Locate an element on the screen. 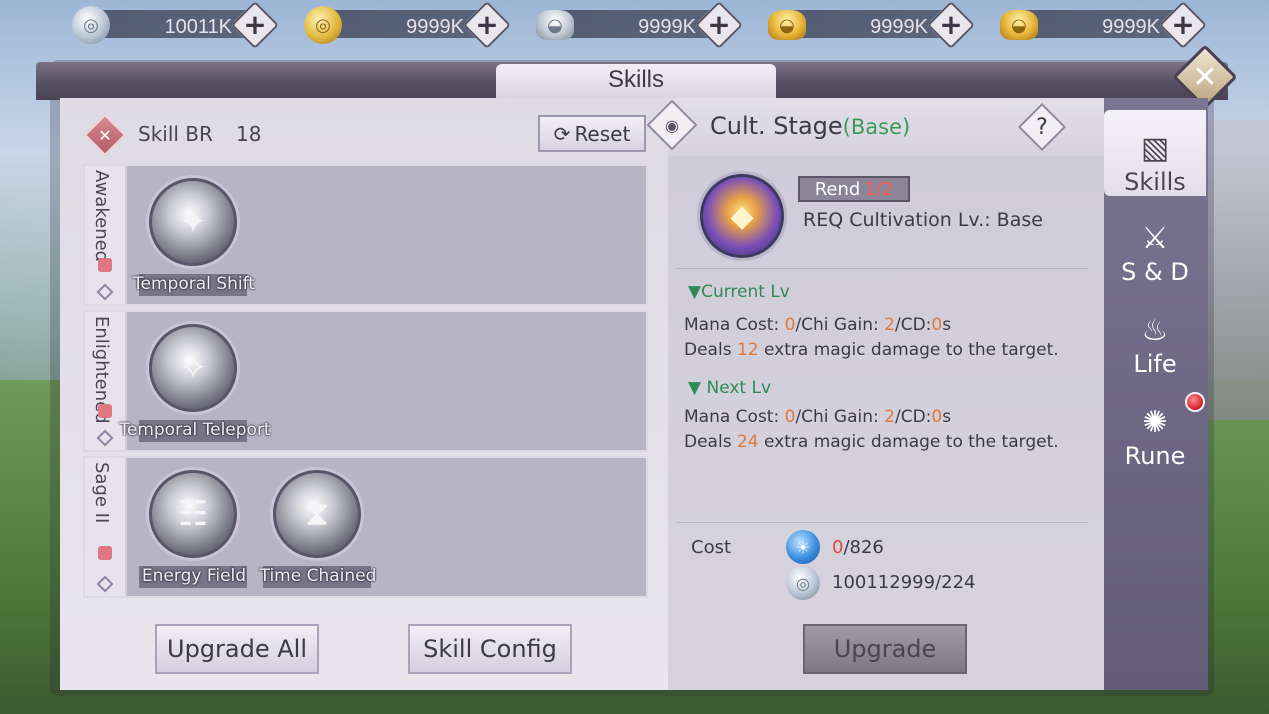 The width and height of the screenshot is (1269, 714). tab-skills: ▧ Skills is located at coordinates (1155, 153).